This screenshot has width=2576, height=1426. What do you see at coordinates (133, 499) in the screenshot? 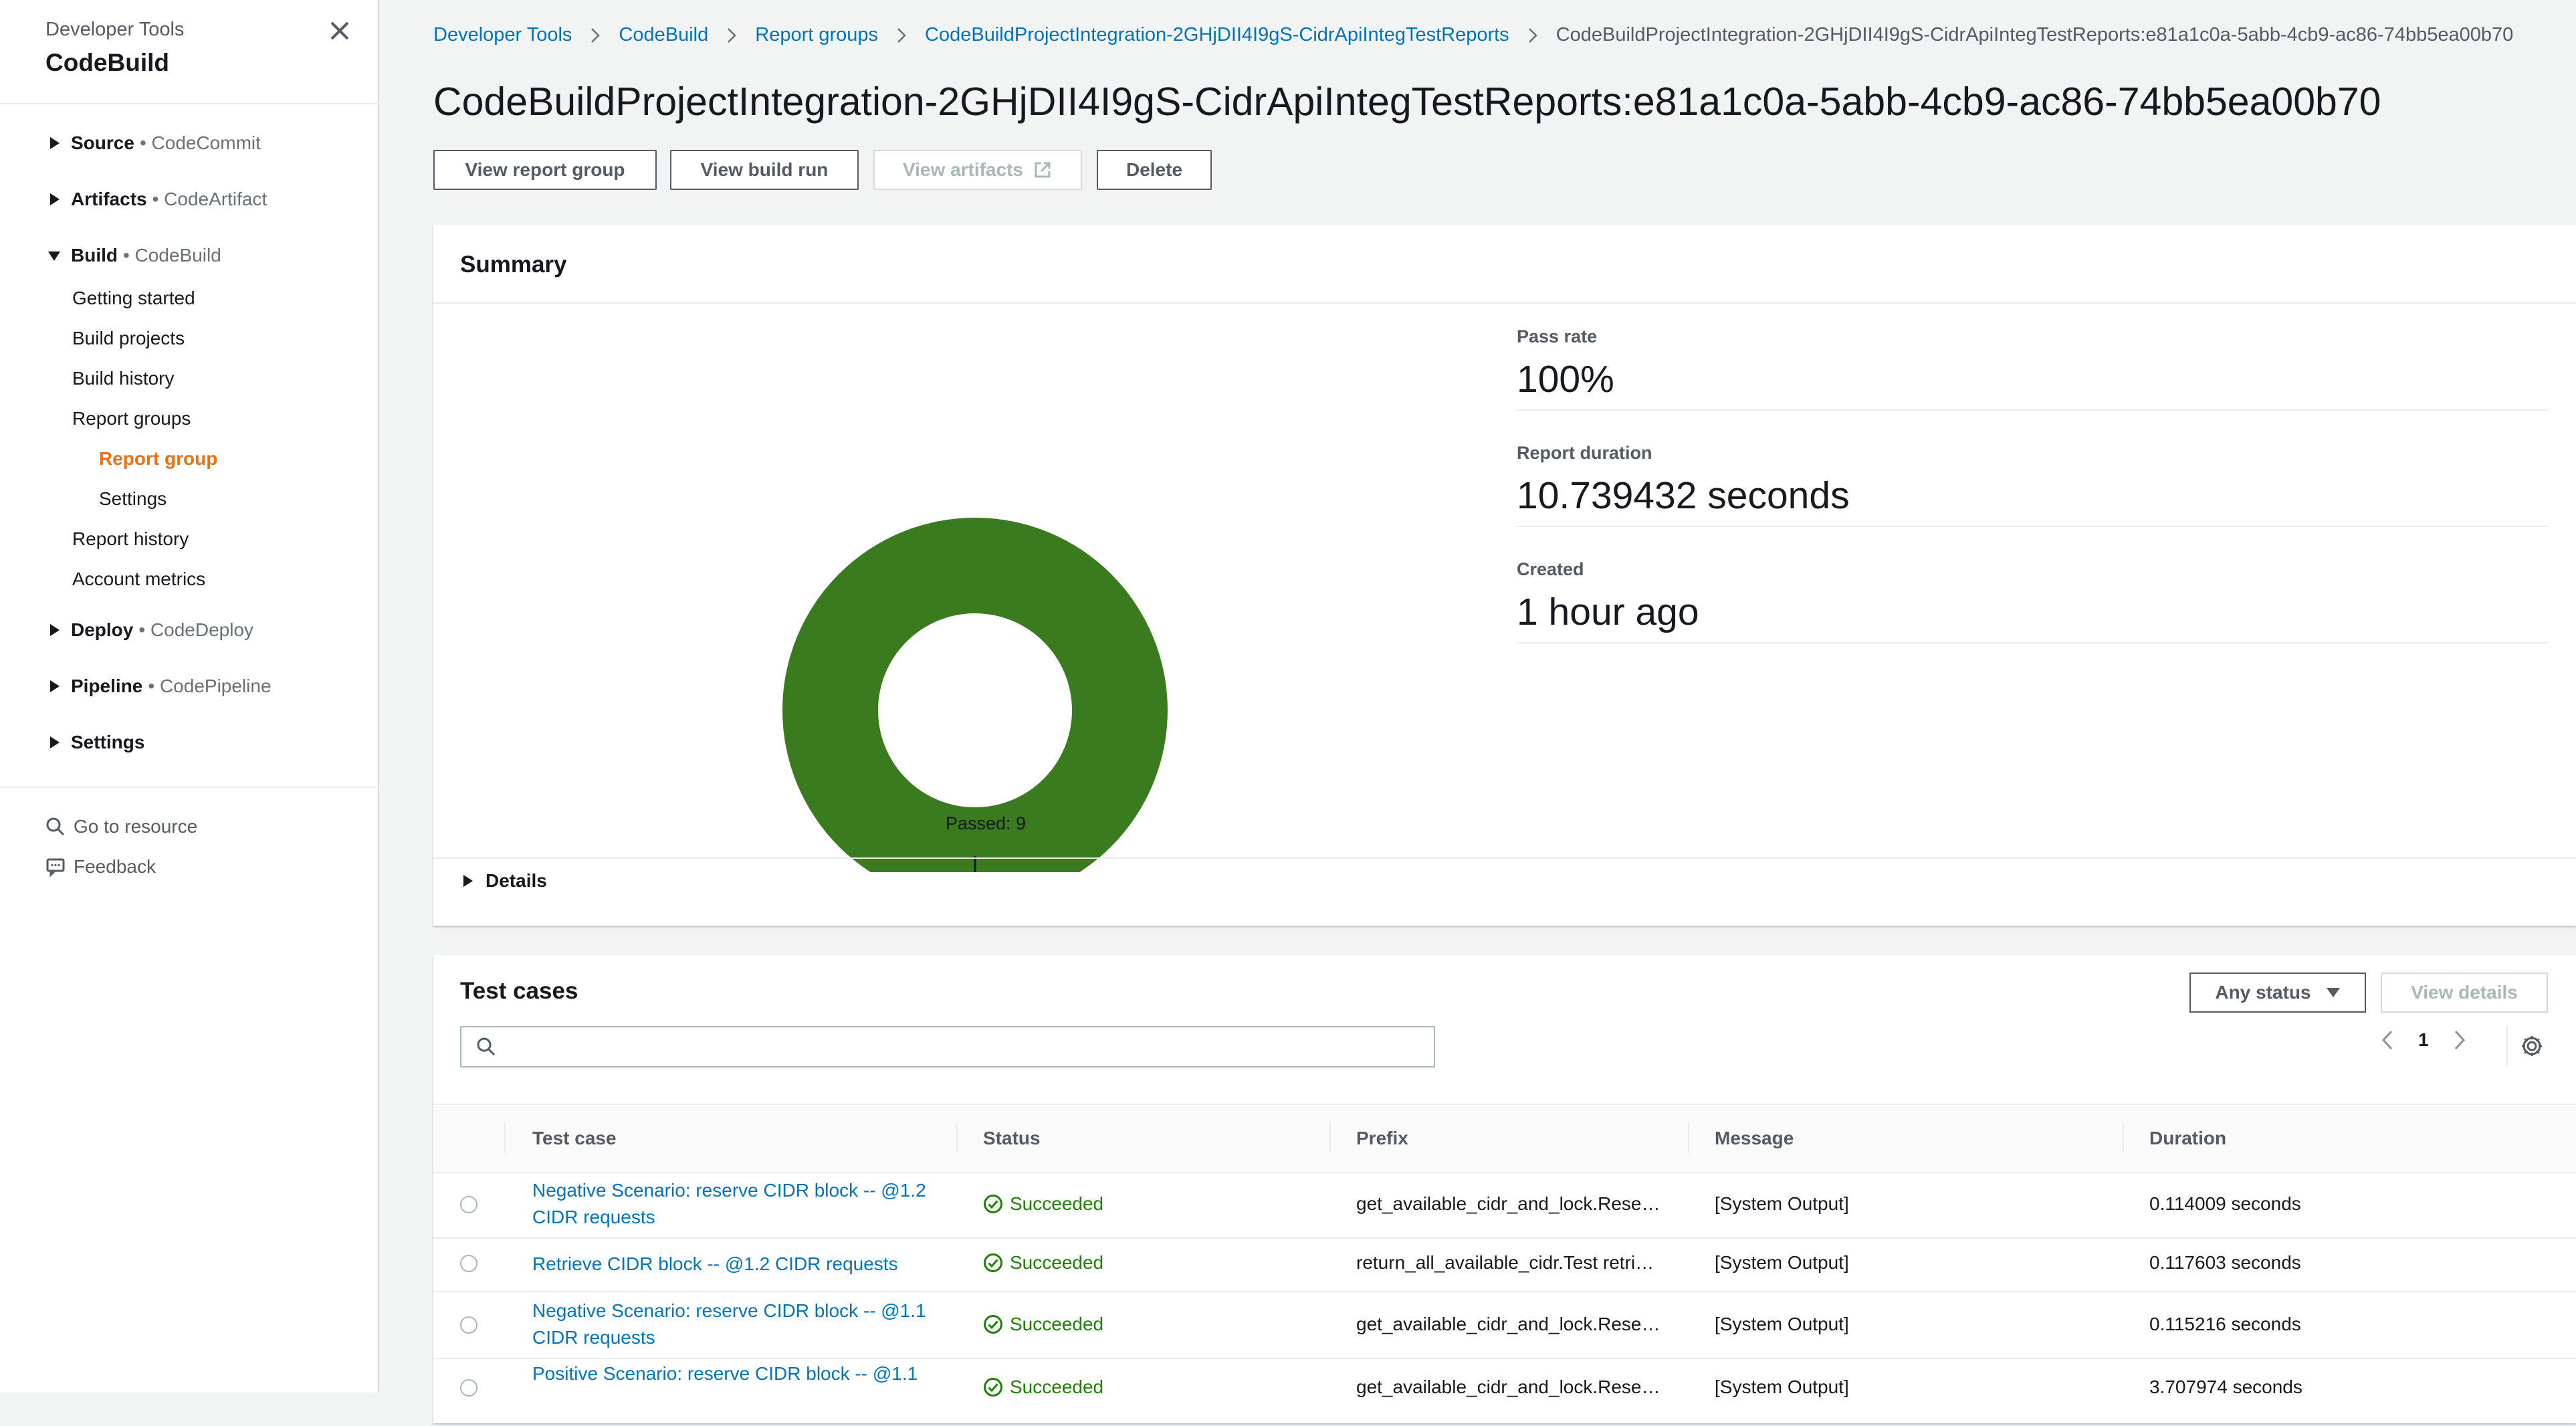
I see `nav-report-group-settings: Settings` at bounding box center [133, 499].